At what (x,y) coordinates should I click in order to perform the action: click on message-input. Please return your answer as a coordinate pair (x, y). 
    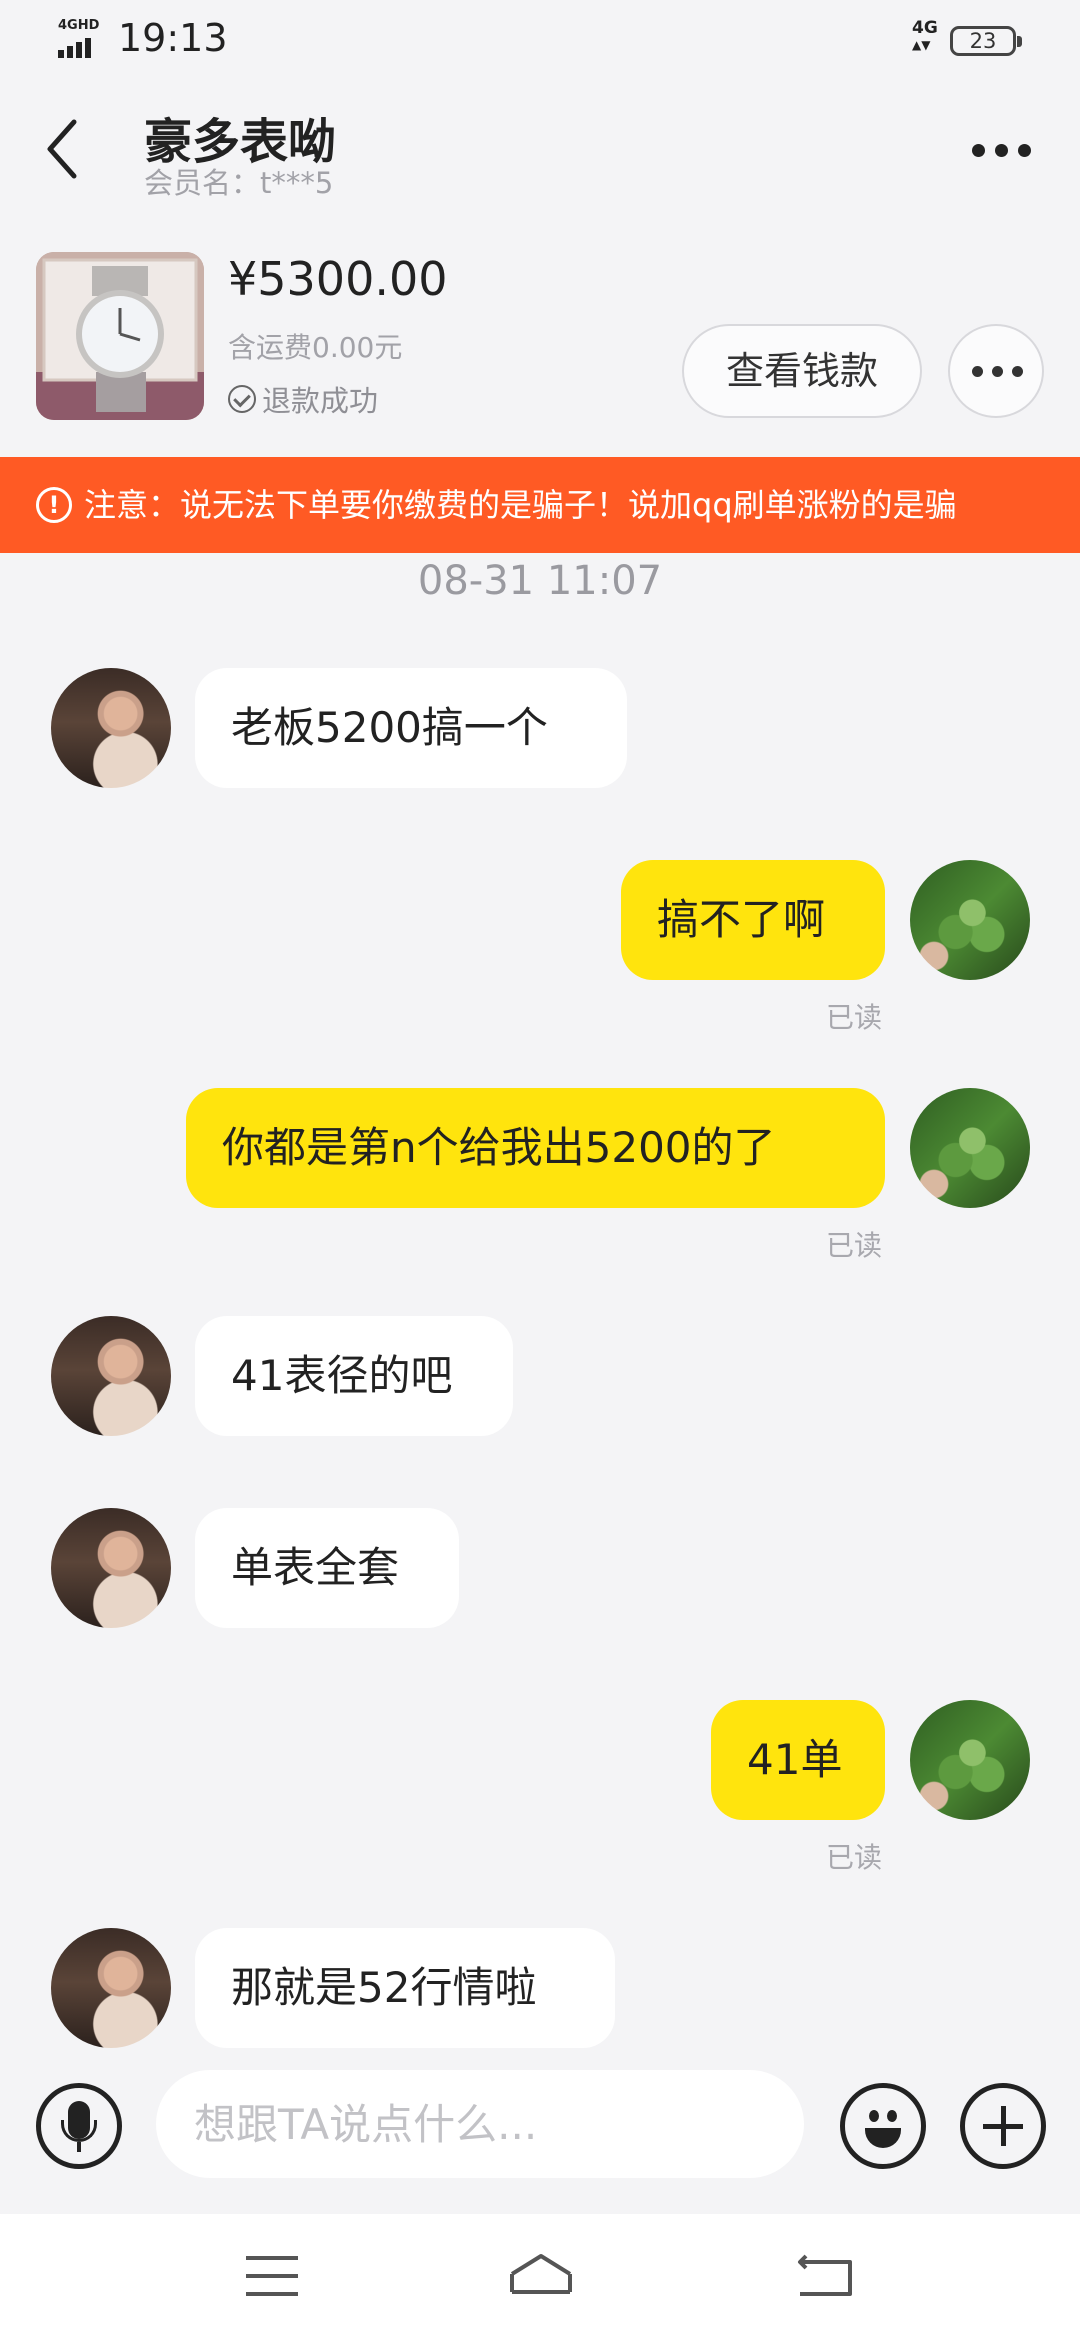
    Looking at the image, I should click on (480, 2124).